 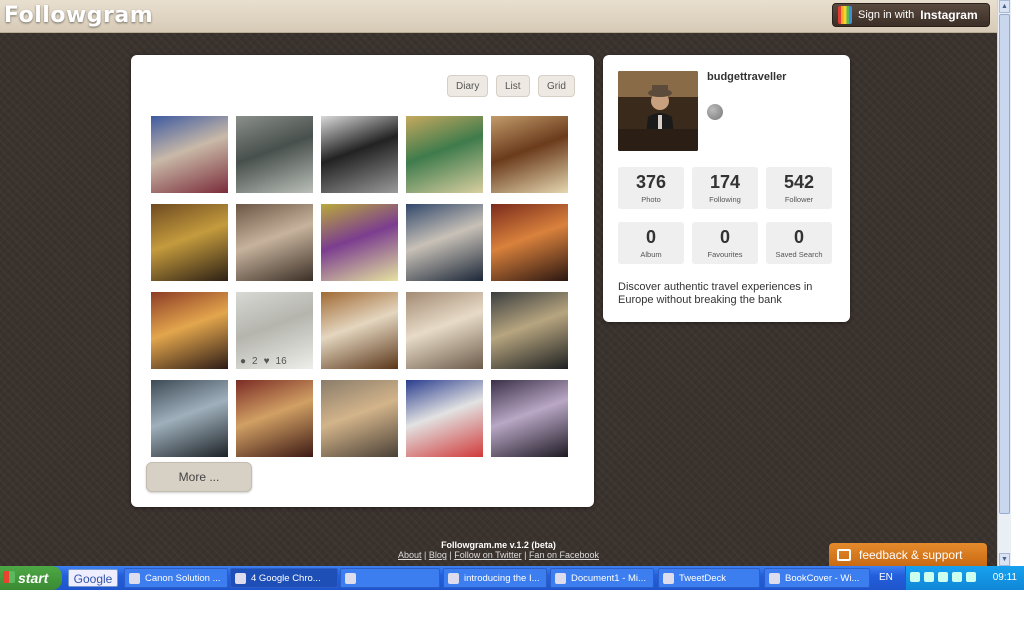 What do you see at coordinates (1004, 559) in the screenshot?
I see `scroll-down-arrow-icon: ▼` at bounding box center [1004, 559].